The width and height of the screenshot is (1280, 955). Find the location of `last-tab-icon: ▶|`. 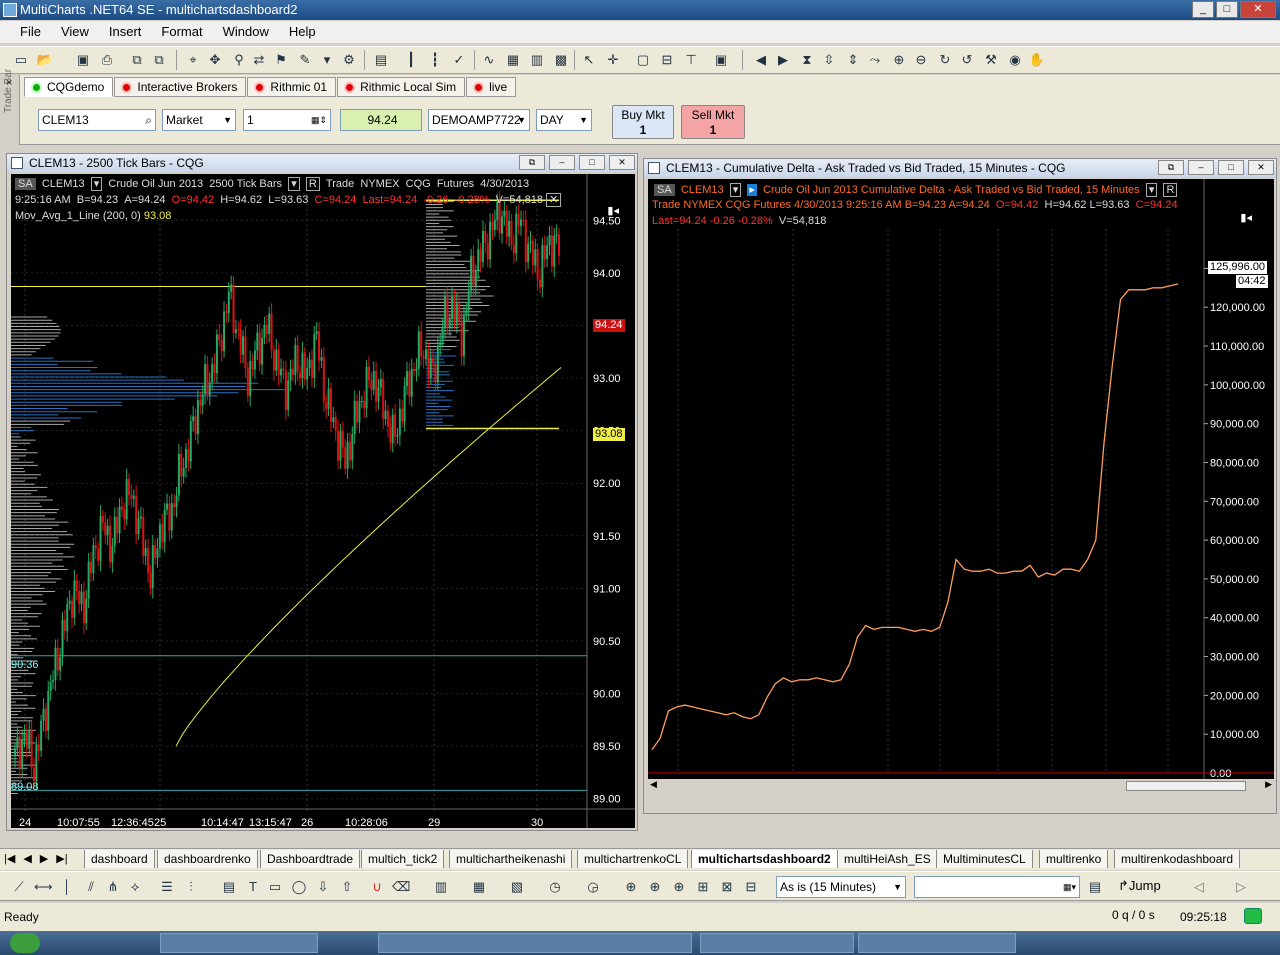

last-tab-icon: ▶| is located at coordinates (61, 858).